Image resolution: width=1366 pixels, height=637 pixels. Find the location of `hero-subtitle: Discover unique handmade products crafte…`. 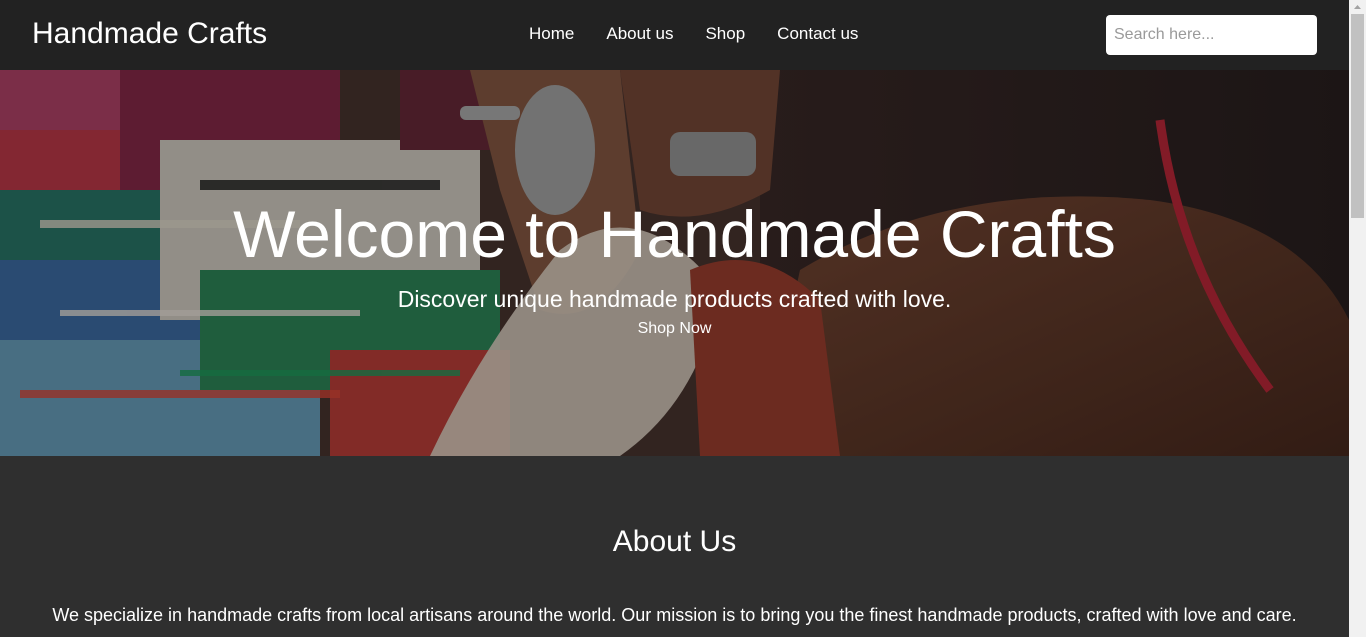

hero-subtitle: Discover unique handmade products crafte… is located at coordinates (674, 299).